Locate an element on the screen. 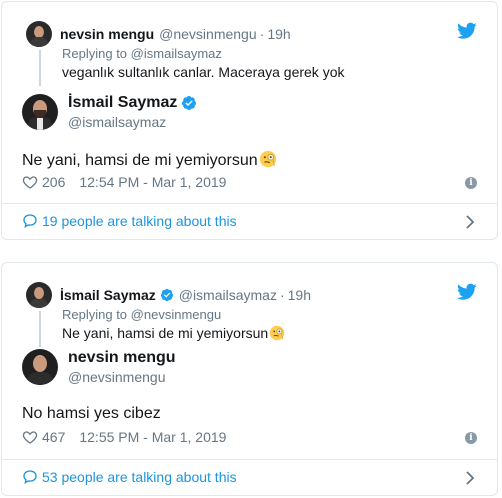 The width and height of the screenshot is (502, 498). conversation-link: 19 people are talking about this is located at coordinates (129, 221).